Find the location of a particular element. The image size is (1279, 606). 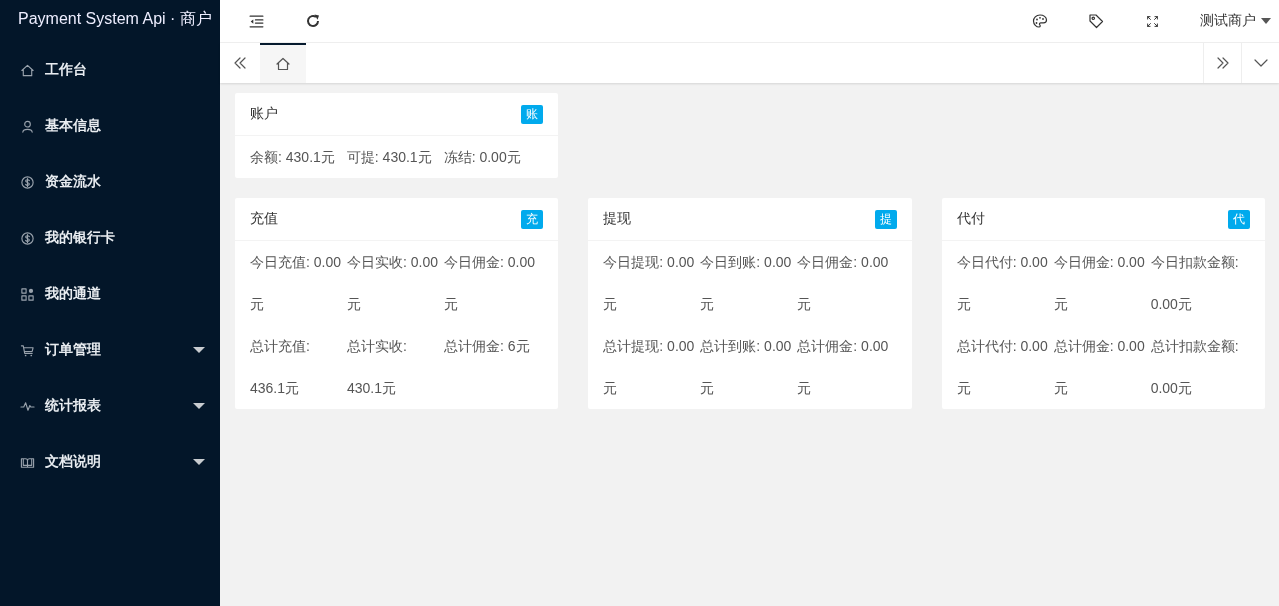

sidebar-item: 工作台 is located at coordinates (110, 70).